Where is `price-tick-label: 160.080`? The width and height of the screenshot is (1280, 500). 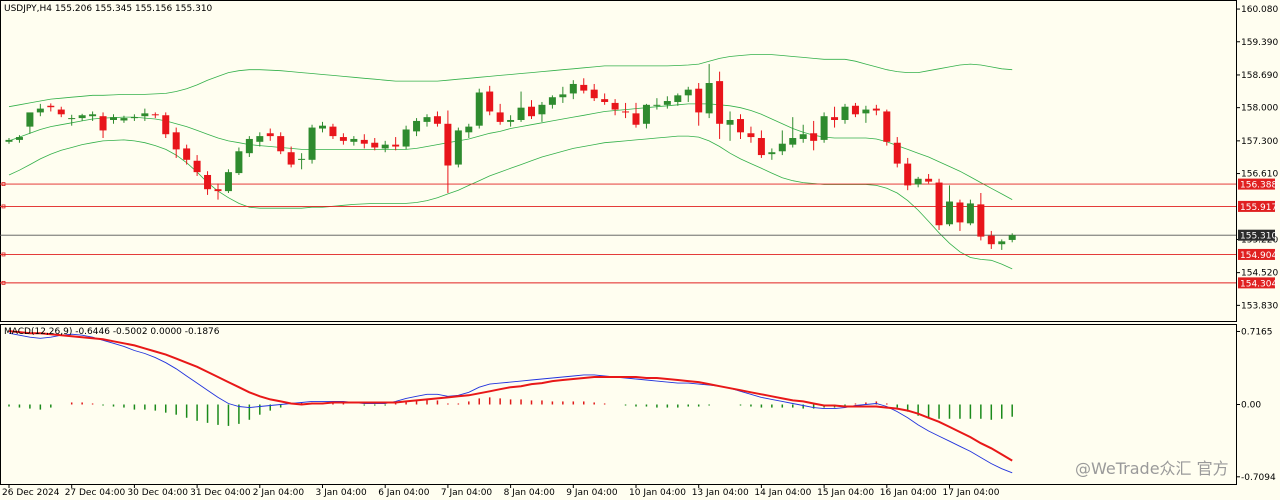 price-tick-label: 160.080 is located at coordinates (1259, 10).